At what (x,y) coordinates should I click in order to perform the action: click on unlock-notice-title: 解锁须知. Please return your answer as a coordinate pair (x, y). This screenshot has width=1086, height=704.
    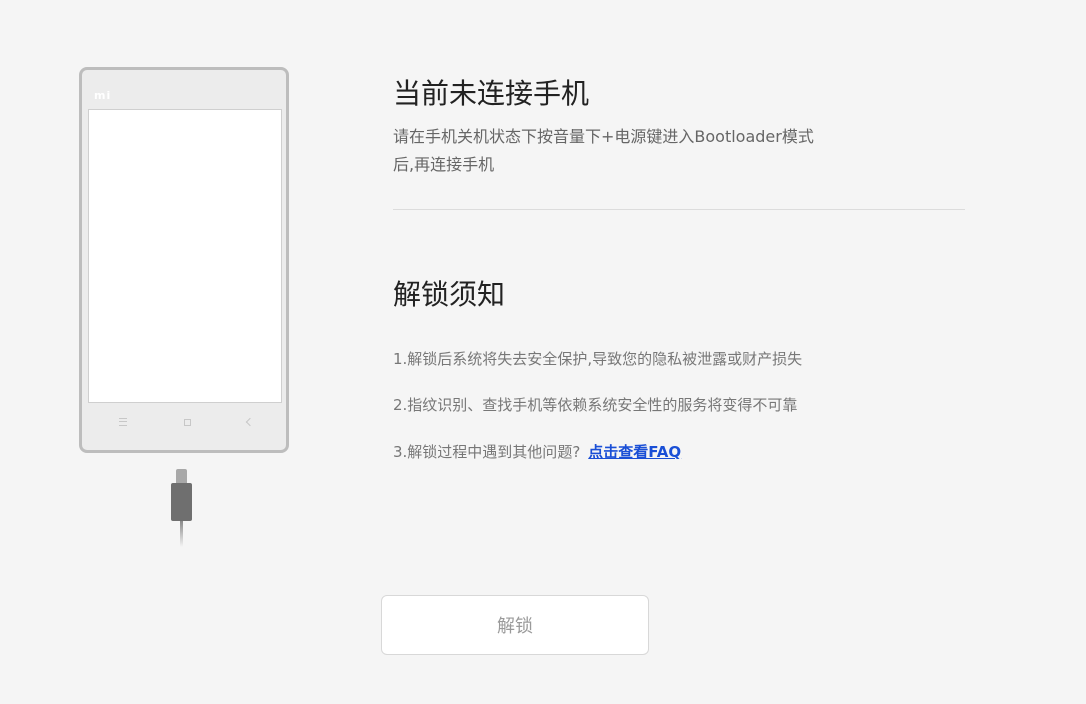
    Looking at the image, I should click on (449, 294).